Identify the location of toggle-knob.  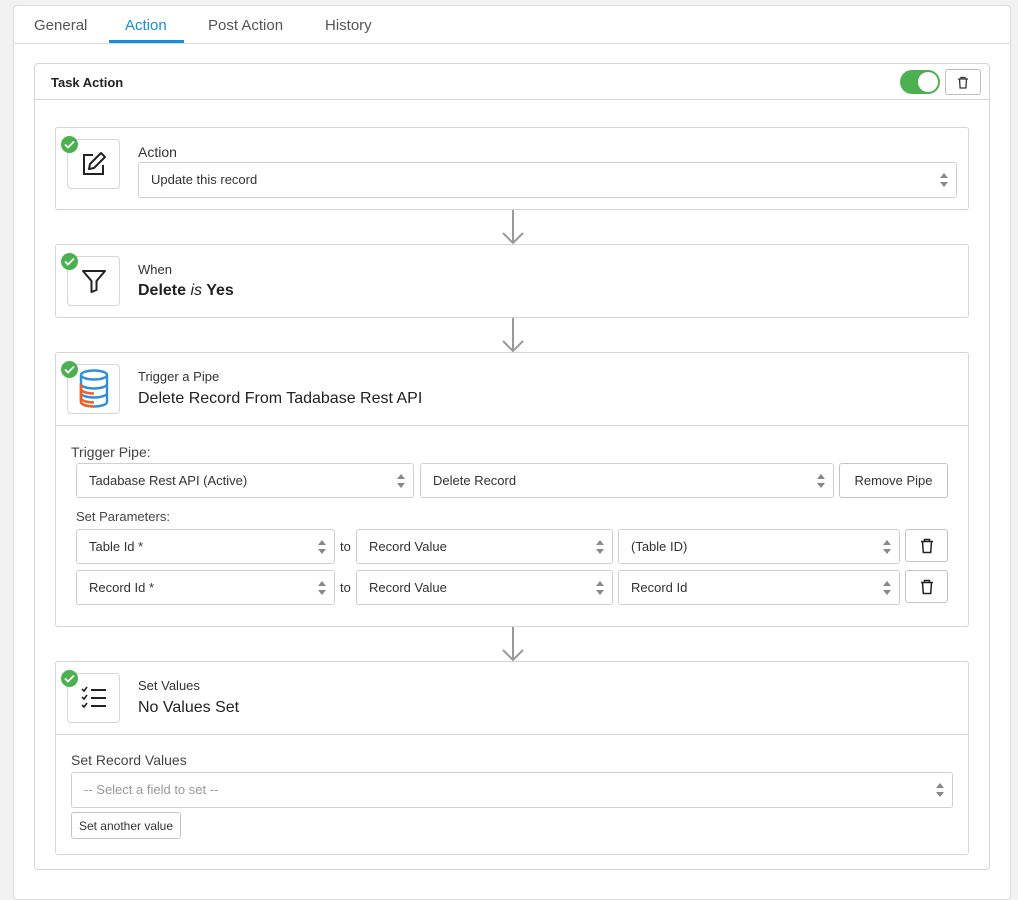
(928, 82).